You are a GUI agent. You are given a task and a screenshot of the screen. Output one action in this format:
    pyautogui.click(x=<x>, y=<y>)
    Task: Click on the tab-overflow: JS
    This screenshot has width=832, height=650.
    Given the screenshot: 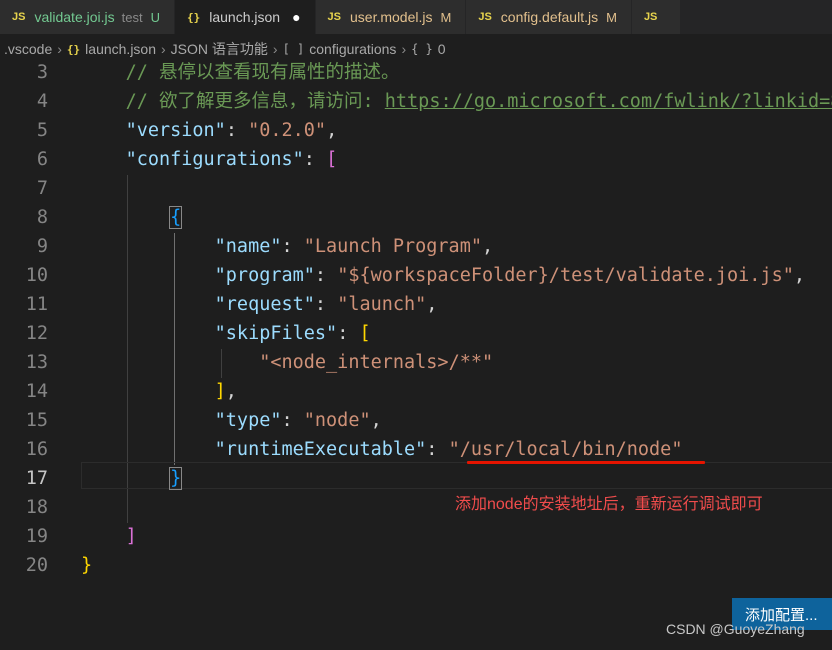 What is the action you would take?
    pyautogui.click(x=656, y=17)
    